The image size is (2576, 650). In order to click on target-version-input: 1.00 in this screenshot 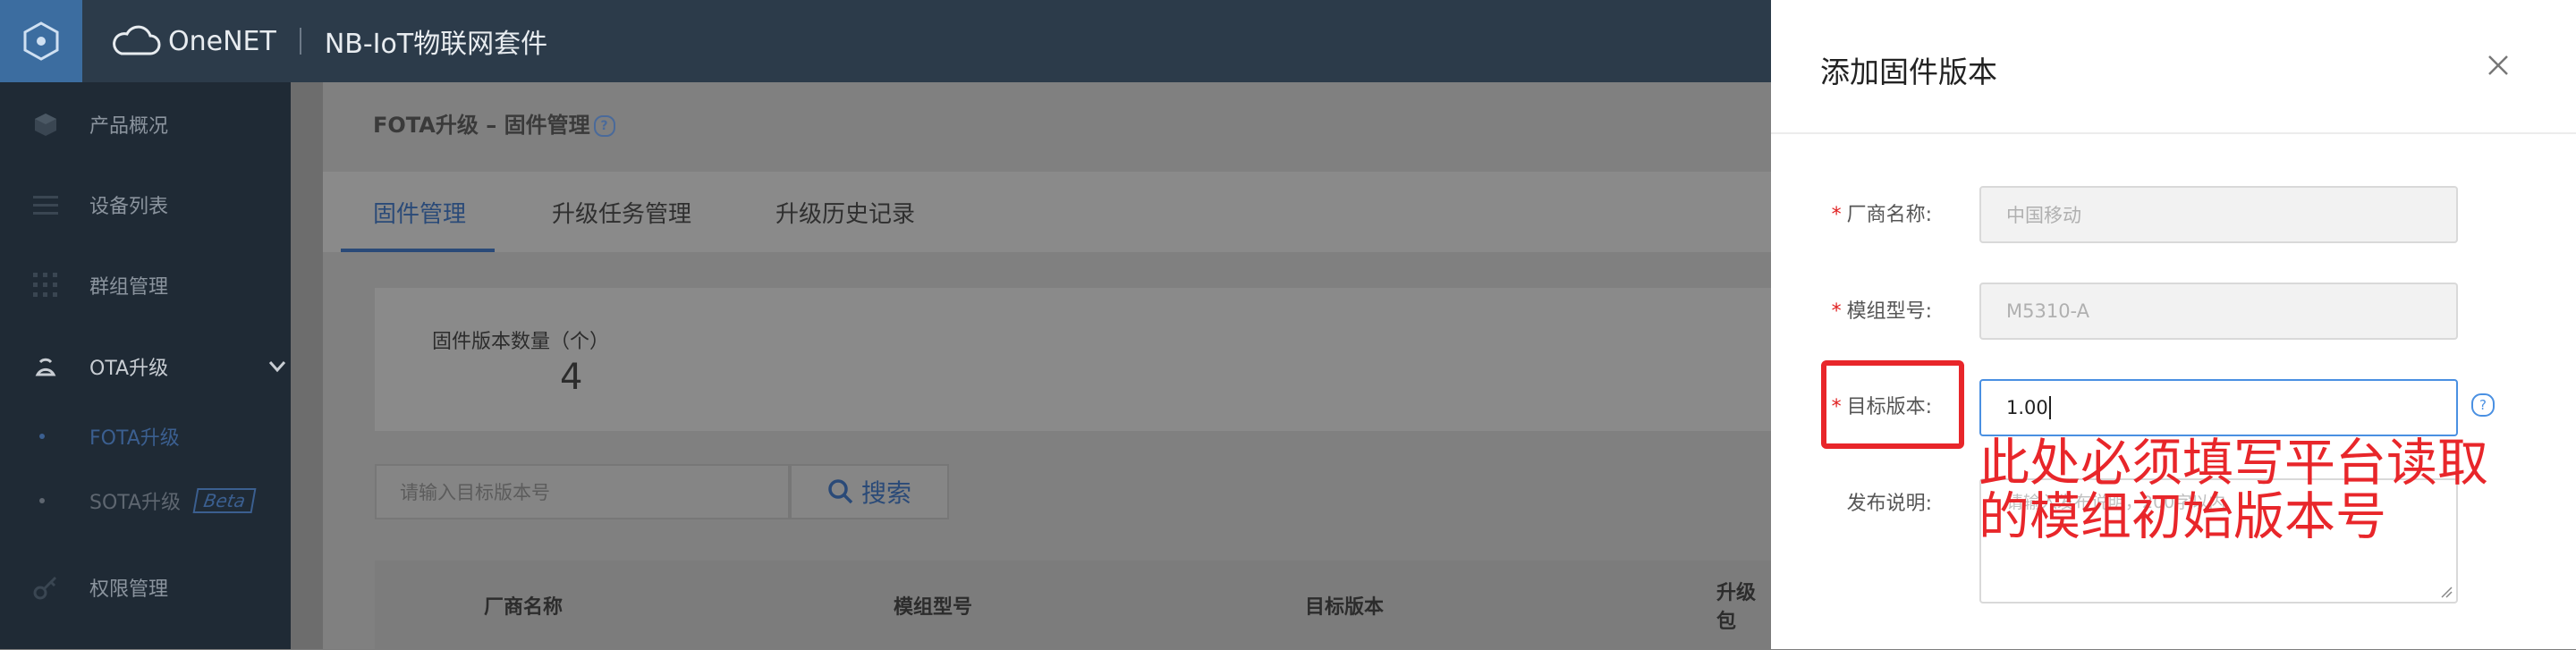, I will do `click(2218, 407)`.